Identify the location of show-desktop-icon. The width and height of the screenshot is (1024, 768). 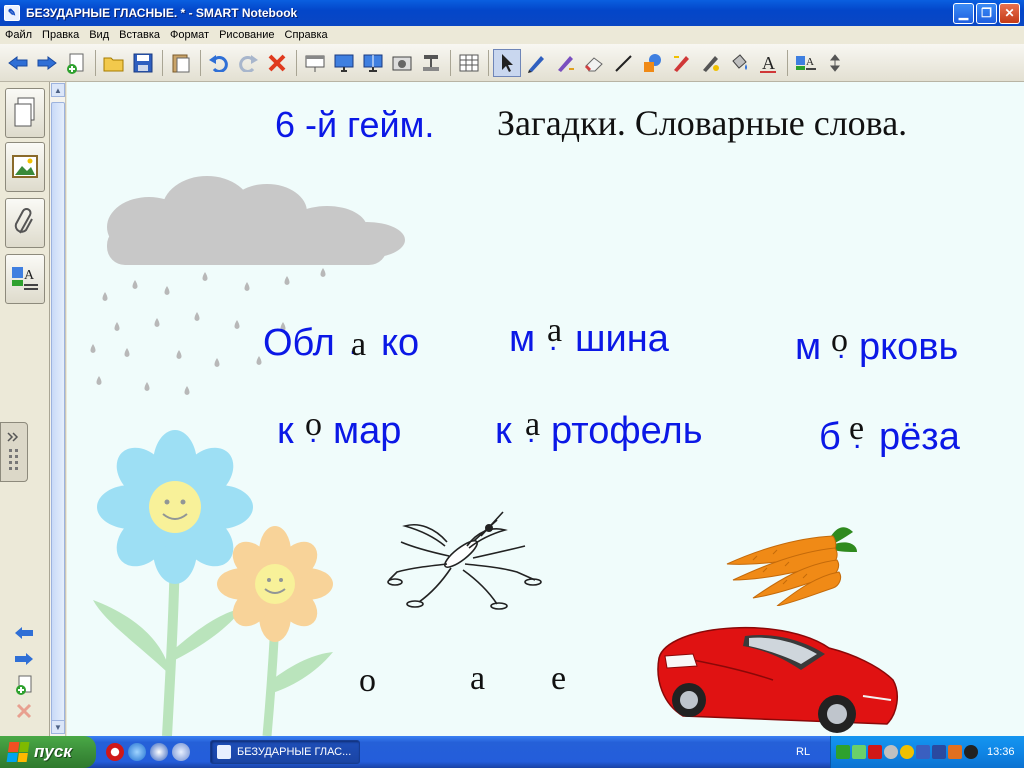
(159, 752).